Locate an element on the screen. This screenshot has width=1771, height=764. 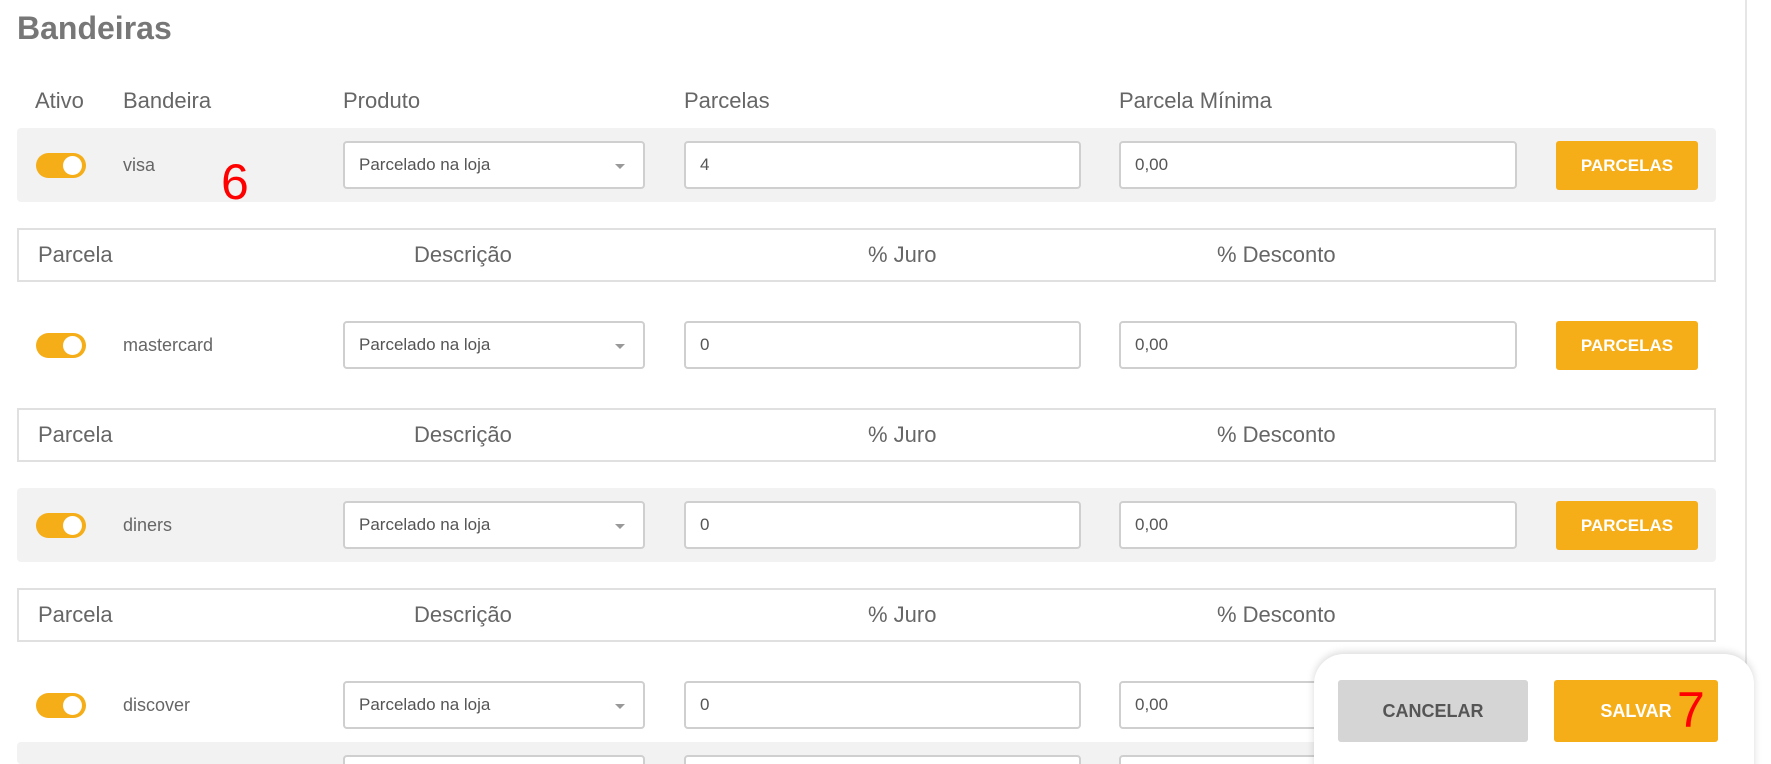
produto-select is located at coordinates (494, 759).